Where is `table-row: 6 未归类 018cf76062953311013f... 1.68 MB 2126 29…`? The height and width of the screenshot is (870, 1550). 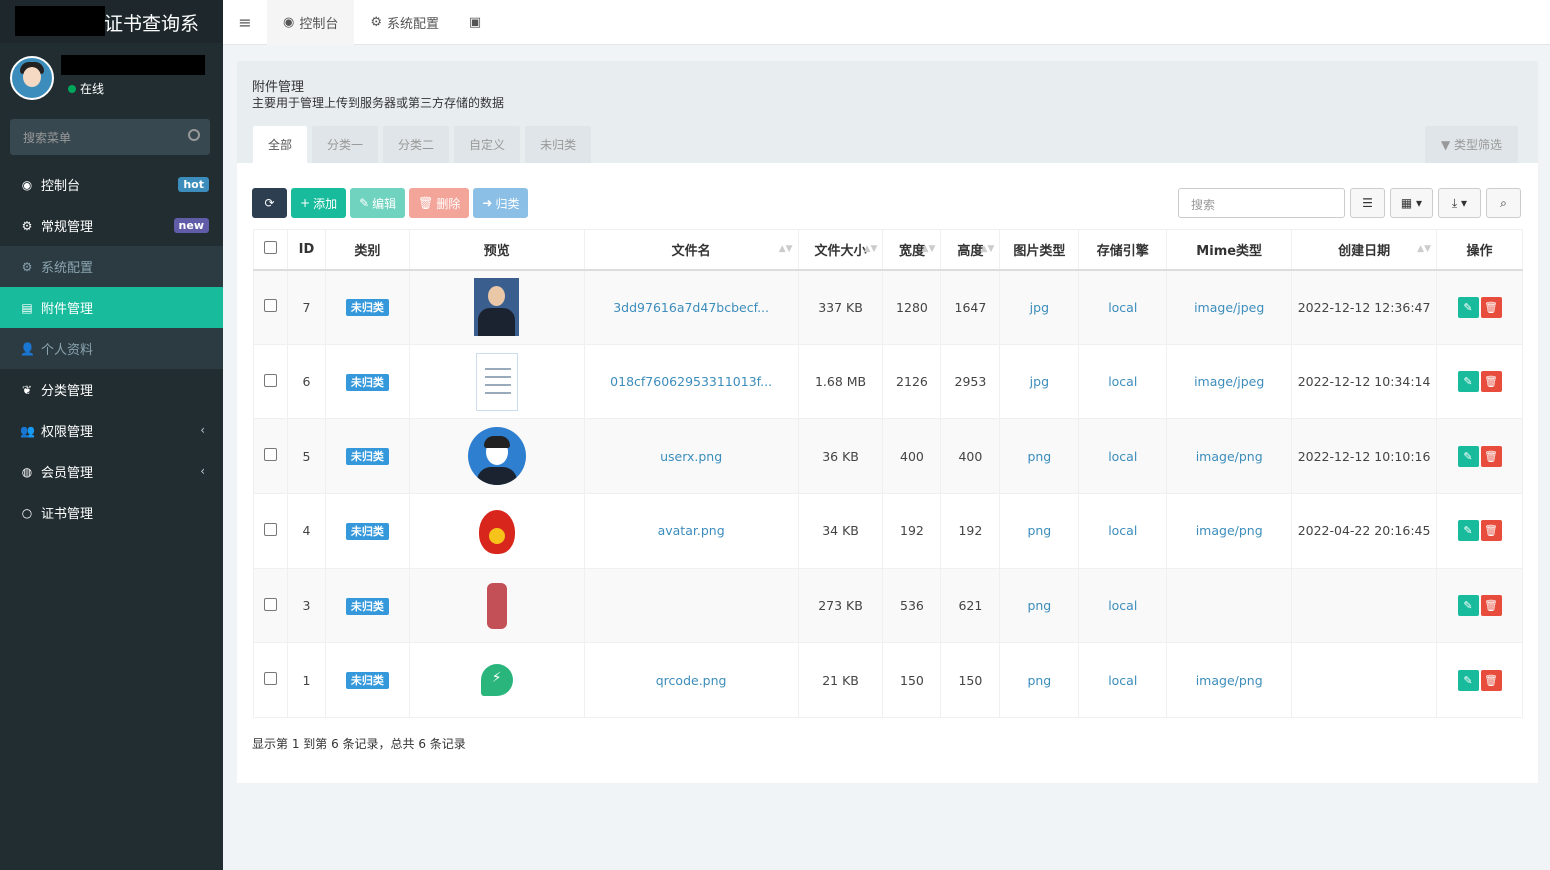
table-row: 6 未归类 018cf76062953311013f... 1.68 MB 2126 29… is located at coordinates (888, 381).